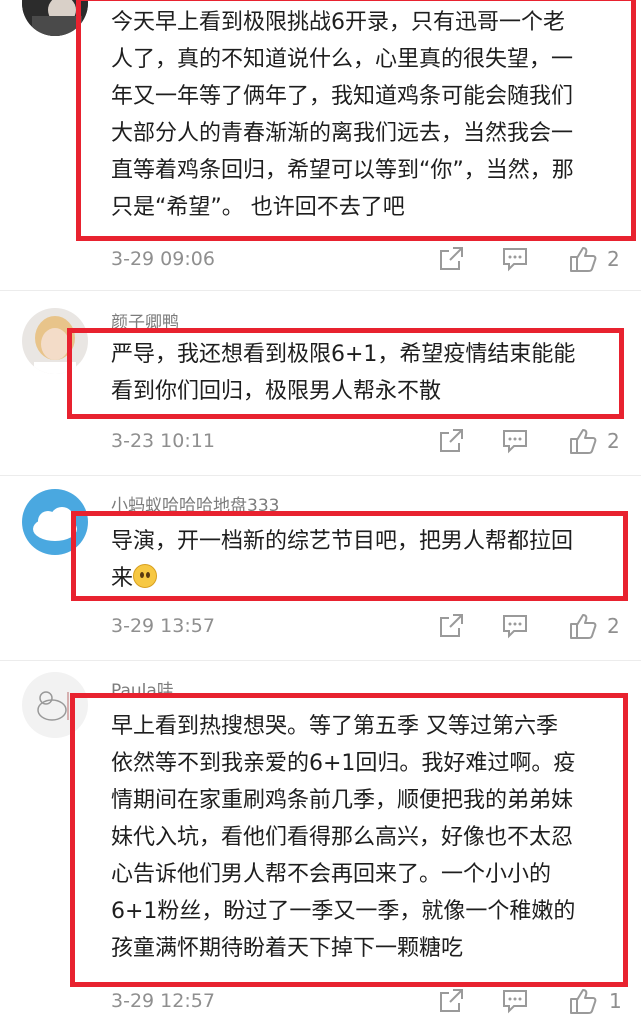 The width and height of the screenshot is (641, 1021). What do you see at coordinates (615, 1001) in the screenshot?
I see `like-count: 1` at bounding box center [615, 1001].